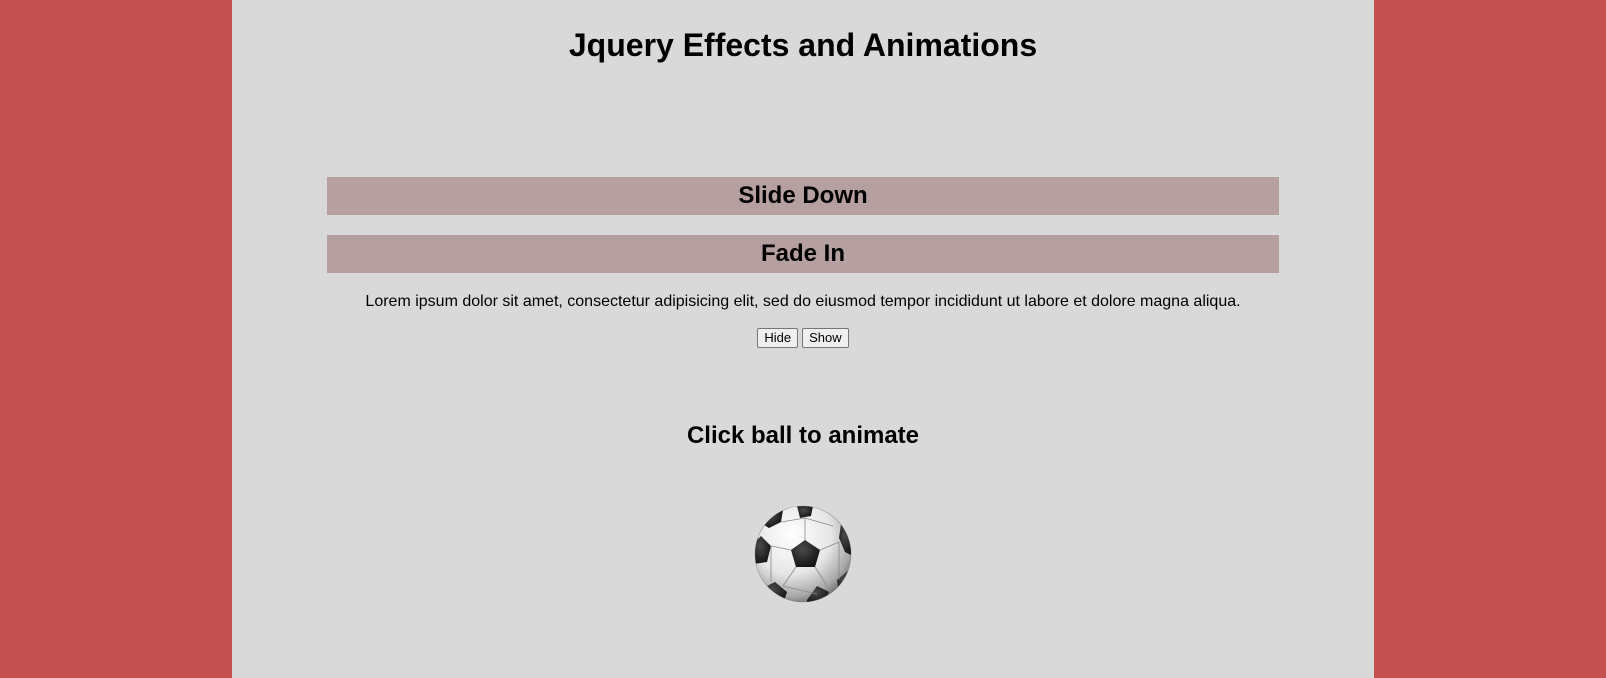 This screenshot has width=1606, height=678. Describe the element at coordinates (803, 254) in the screenshot. I see `fade-in-bar: Fade In` at that location.